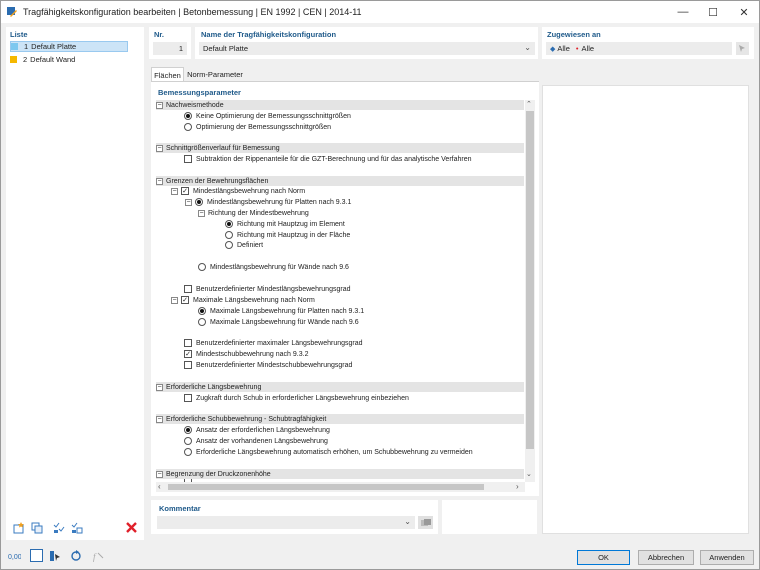  Describe the element at coordinates (215, 74) in the screenshot. I see `tab-norm-parameter: Norm-Parameter` at that location.